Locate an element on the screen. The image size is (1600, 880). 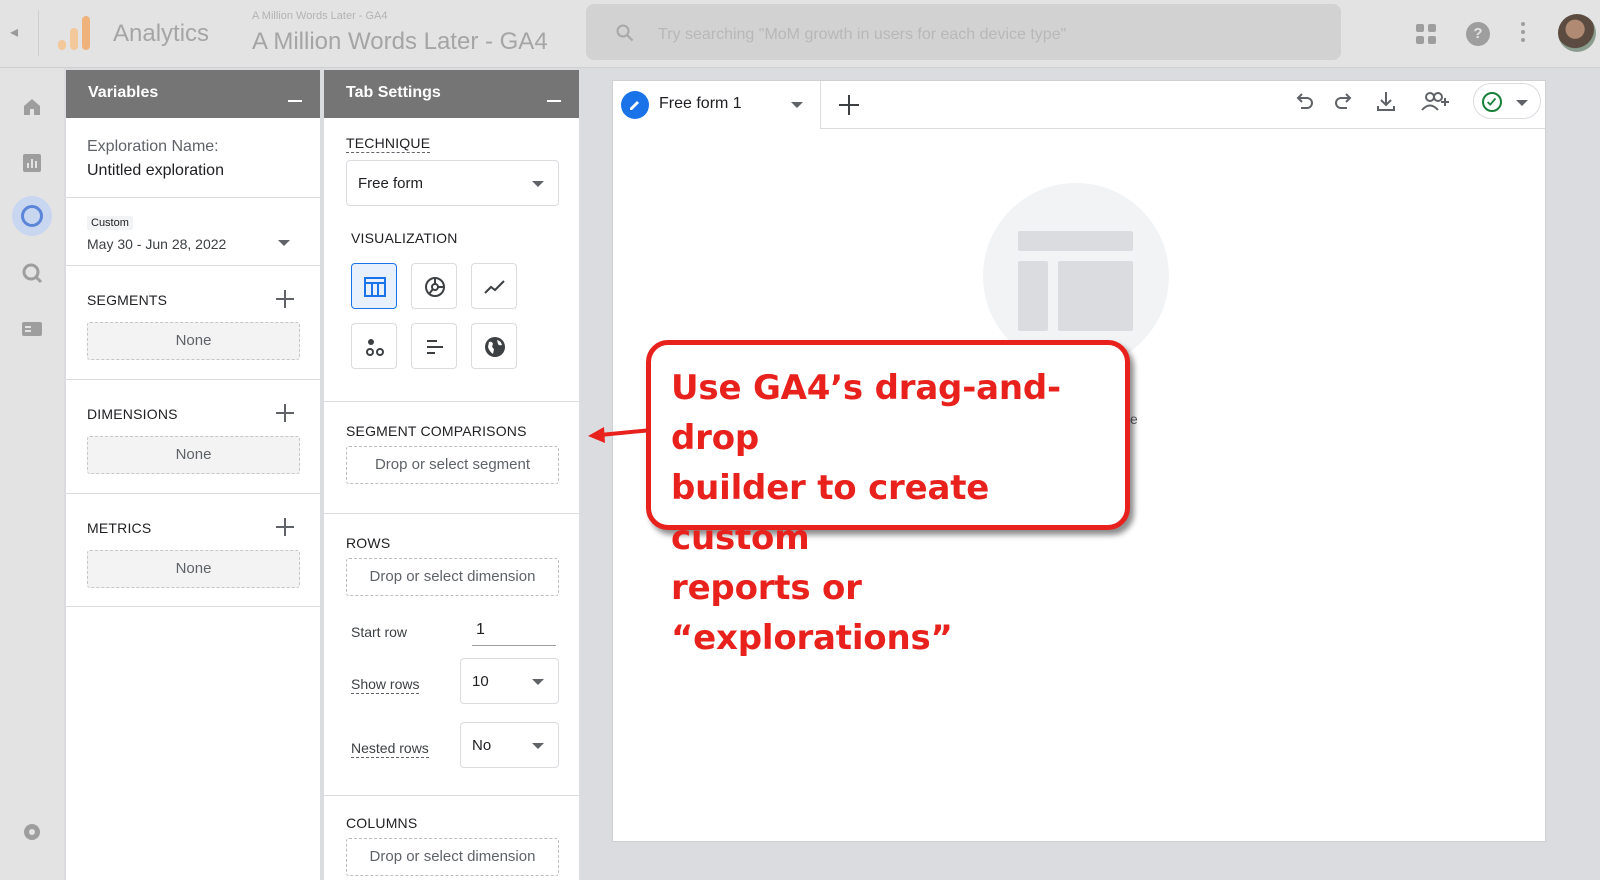
tab-bar: Free form 1 is located at coordinates (1079, 105).